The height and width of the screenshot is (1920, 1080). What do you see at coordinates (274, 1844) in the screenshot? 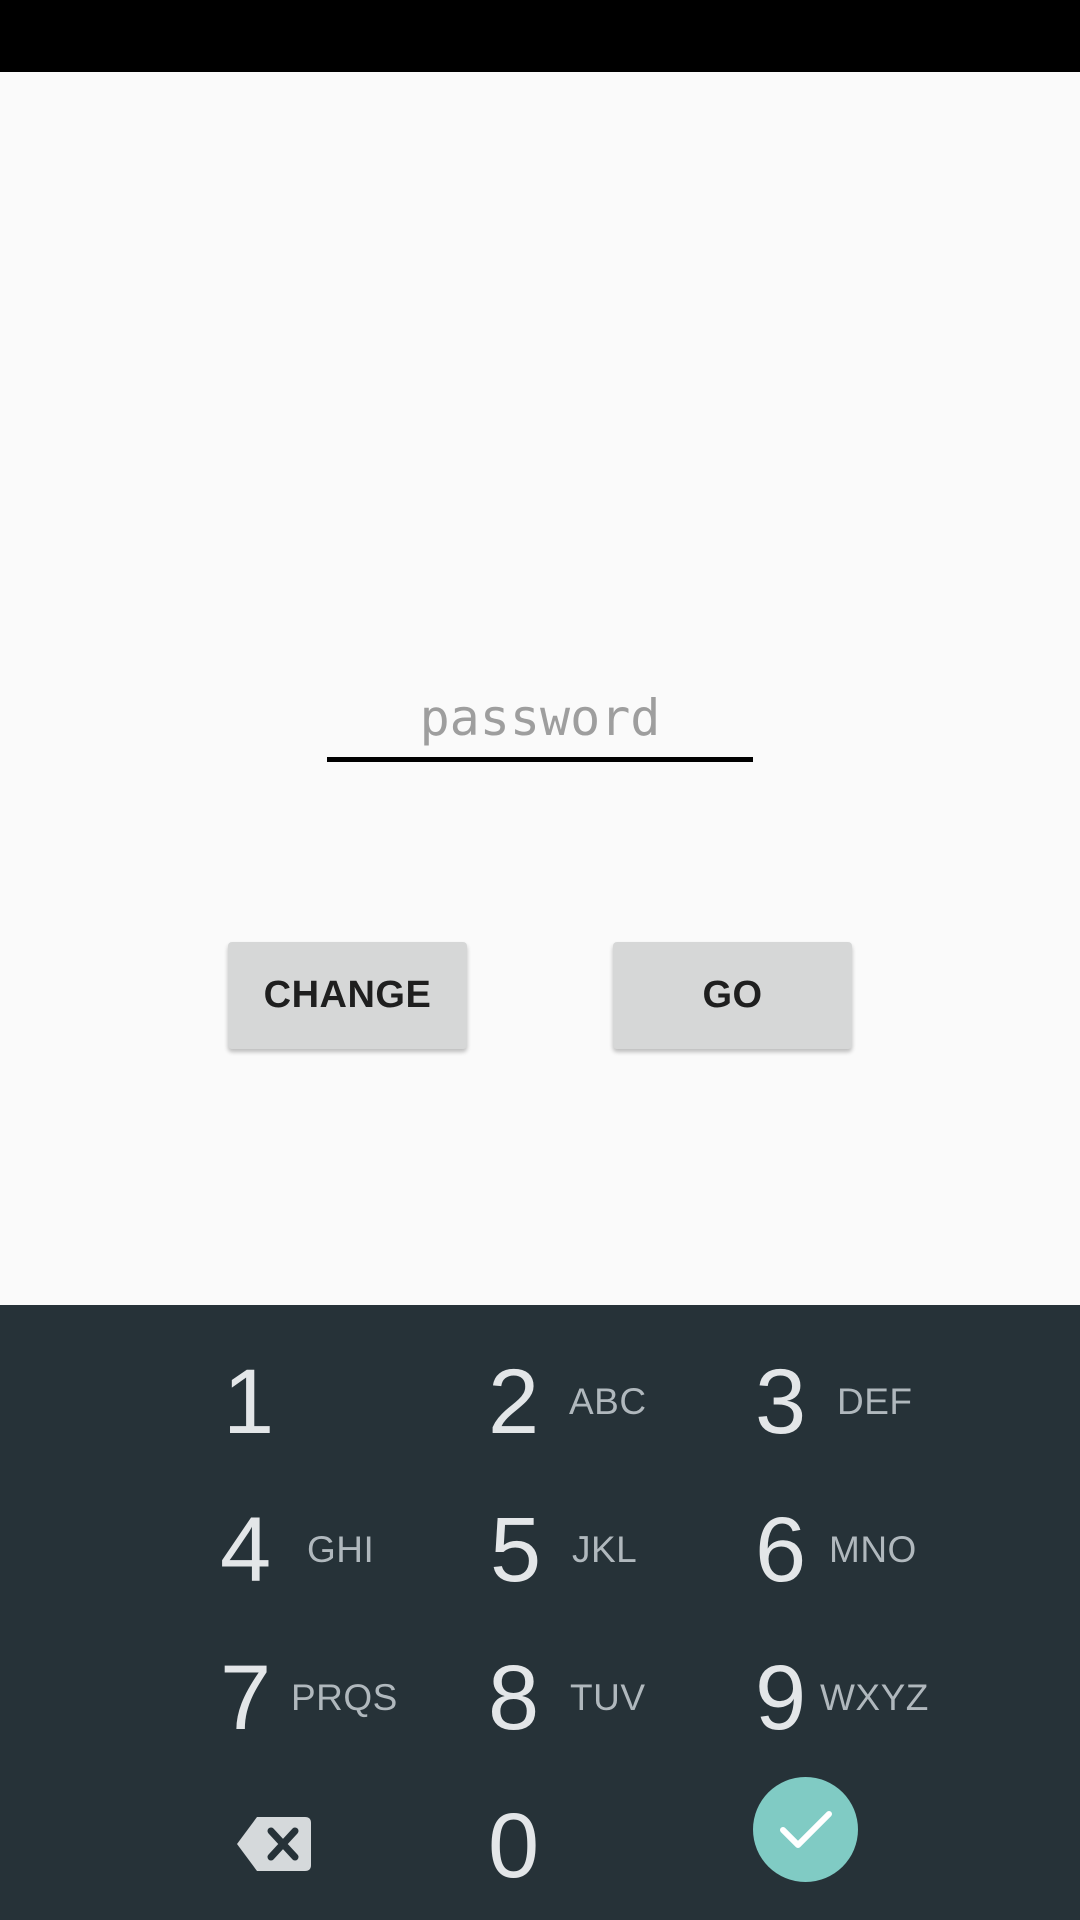
I see `backspace-icon` at bounding box center [274, 1844].